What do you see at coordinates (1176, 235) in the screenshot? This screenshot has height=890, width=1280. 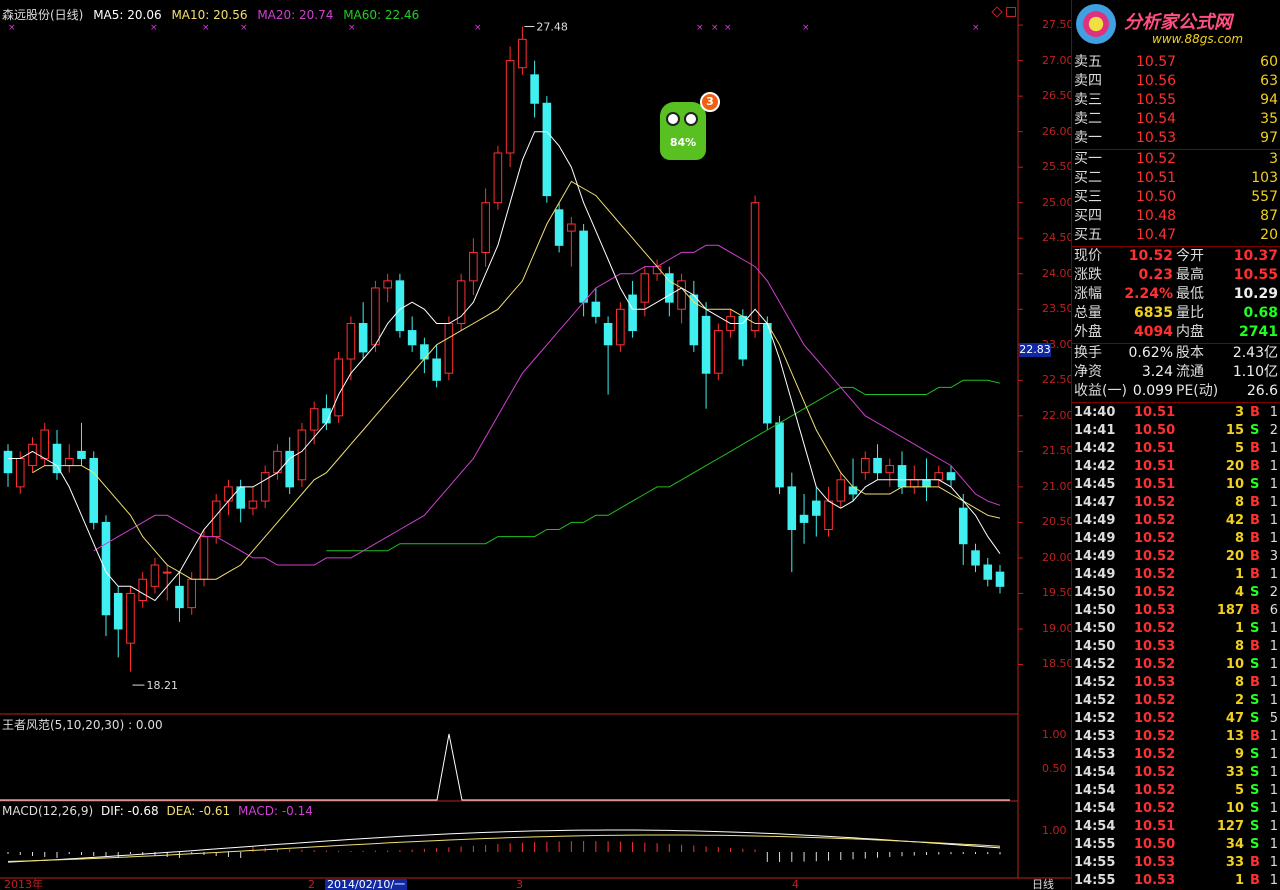 I see `orderbook-row: 买五 10.47 20` at bounding box center [1176, 235].